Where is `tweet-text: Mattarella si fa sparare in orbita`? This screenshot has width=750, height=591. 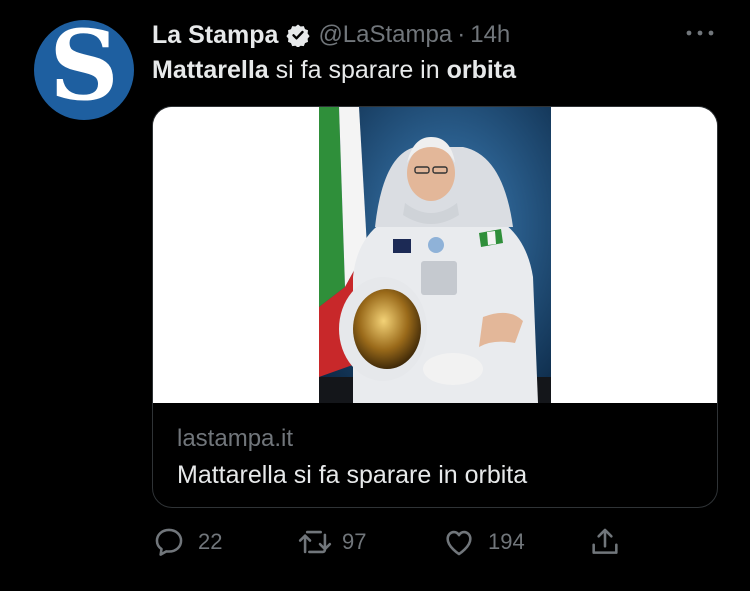 tweet-text: Mattarella si fa sparare in orbita is located at coordinates (334, 70).